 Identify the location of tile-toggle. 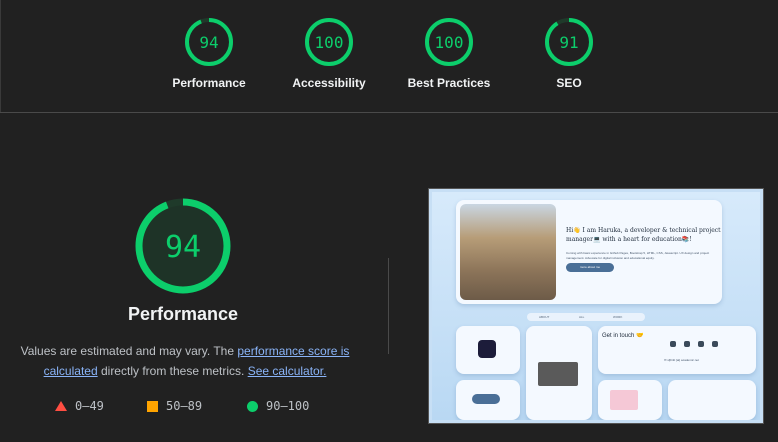
(488, 400).